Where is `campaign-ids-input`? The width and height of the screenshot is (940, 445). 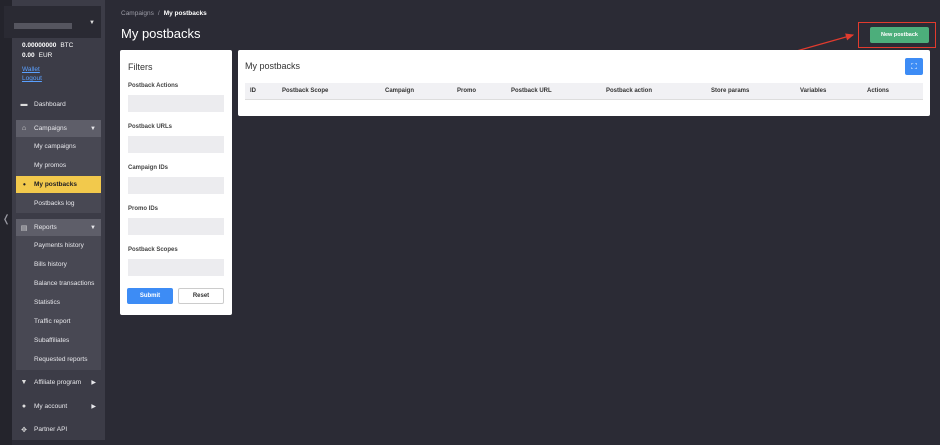 campaign-ids-input is located at coordinates (176, 185).